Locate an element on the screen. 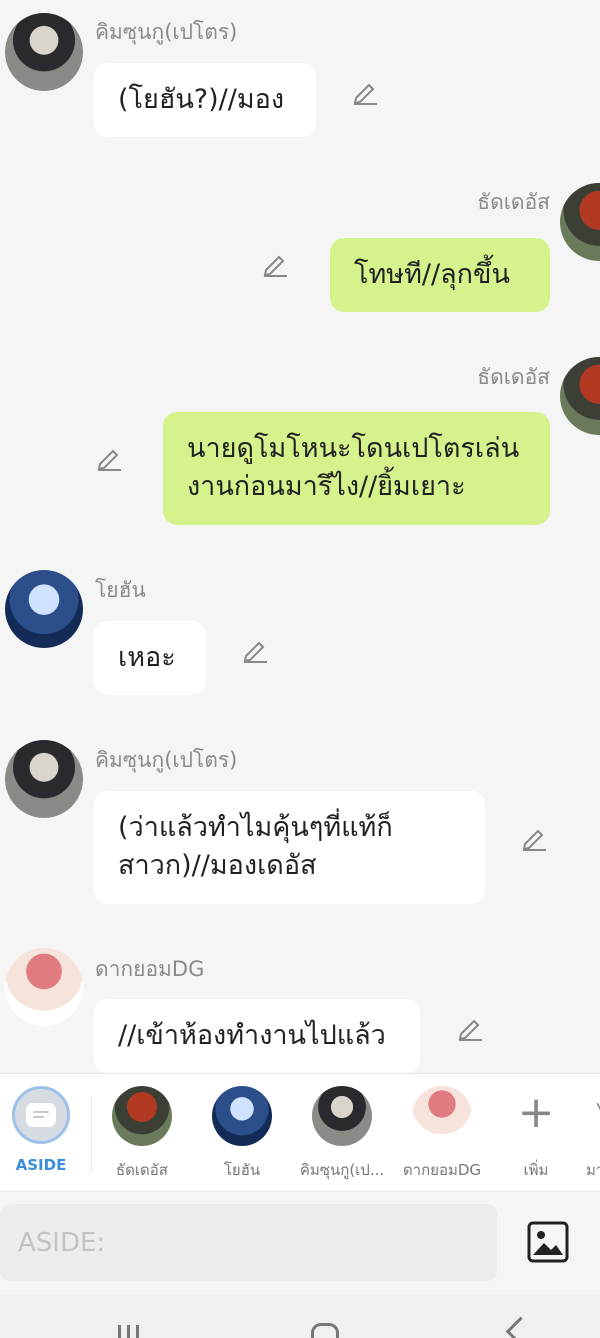 This screenshot has height=1338, width=600. plus-icon: + is located at coordinates (536, 1112).